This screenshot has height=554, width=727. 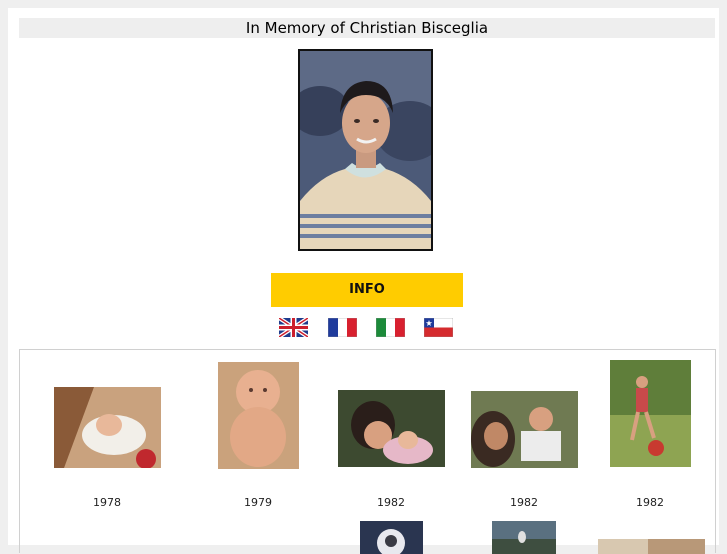 What do you see at coordinates (367, 28) in the screenshot?
I see `page-title: In Memory of Christian Bisceglia` at bounding box center [367, 28].